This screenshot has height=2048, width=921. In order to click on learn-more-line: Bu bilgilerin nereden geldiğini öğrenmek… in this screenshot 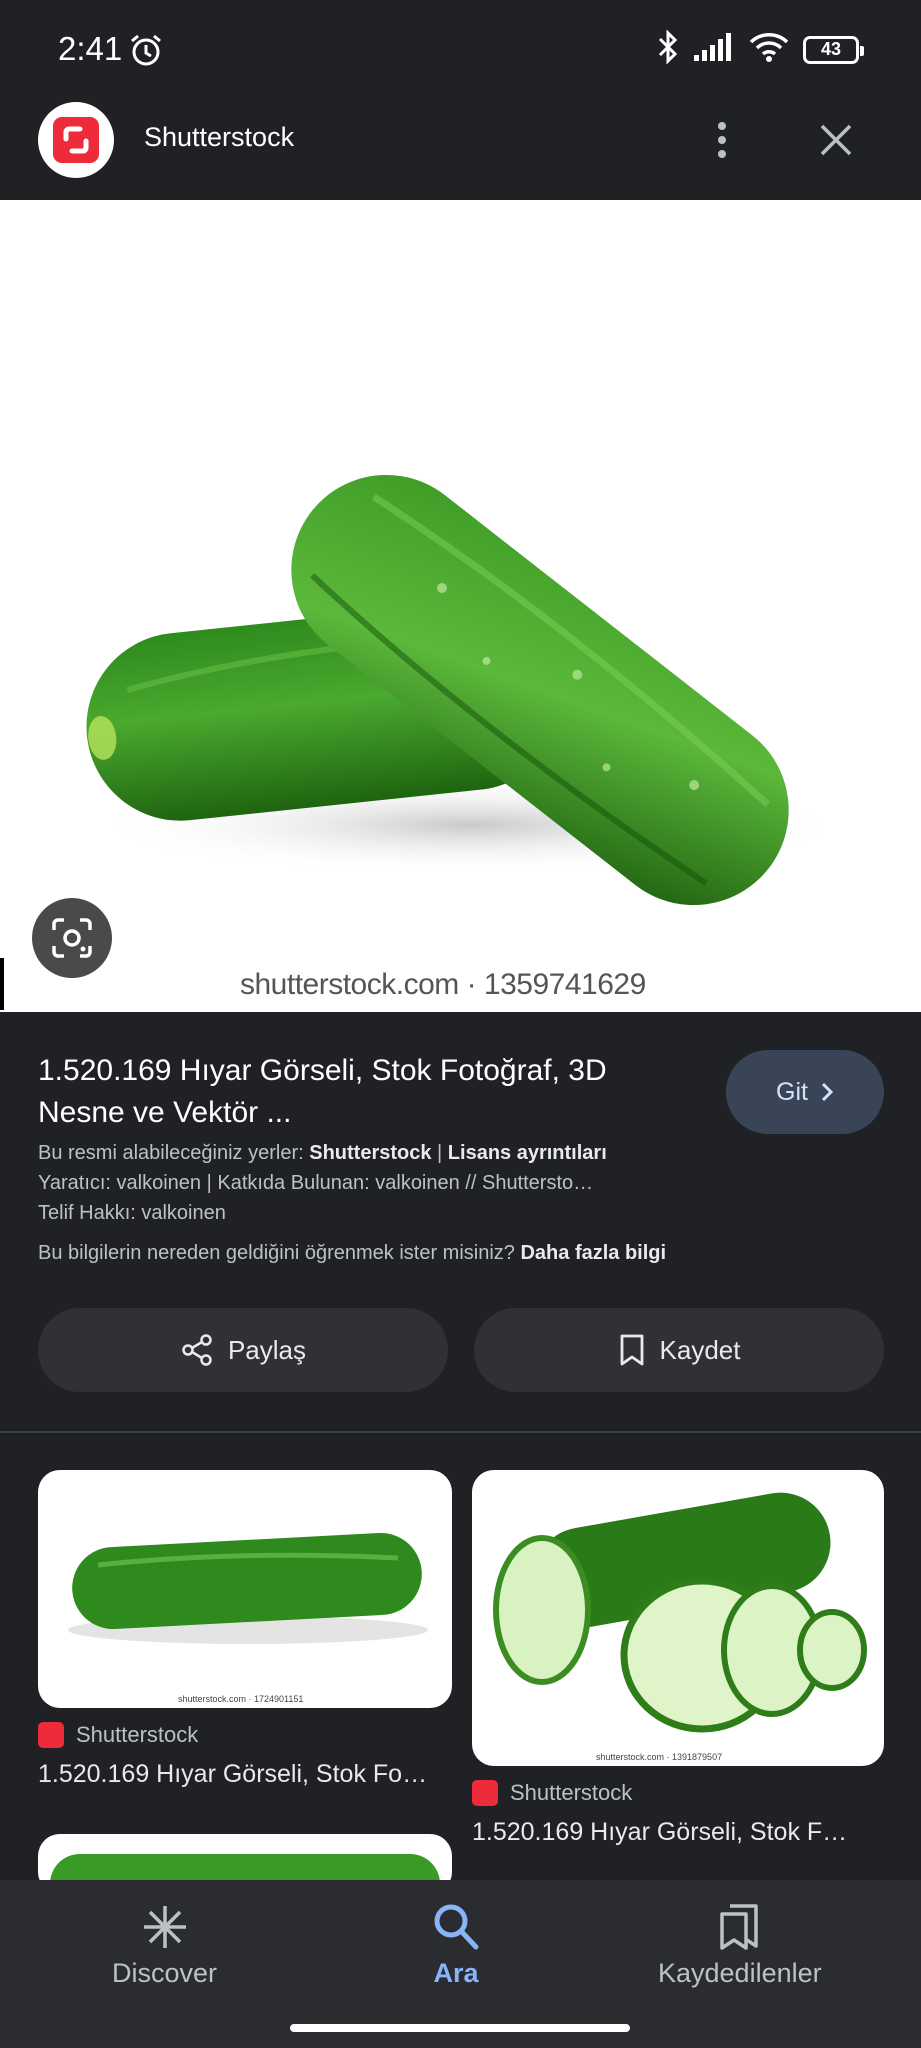, I will do `click(352, 1253)`.